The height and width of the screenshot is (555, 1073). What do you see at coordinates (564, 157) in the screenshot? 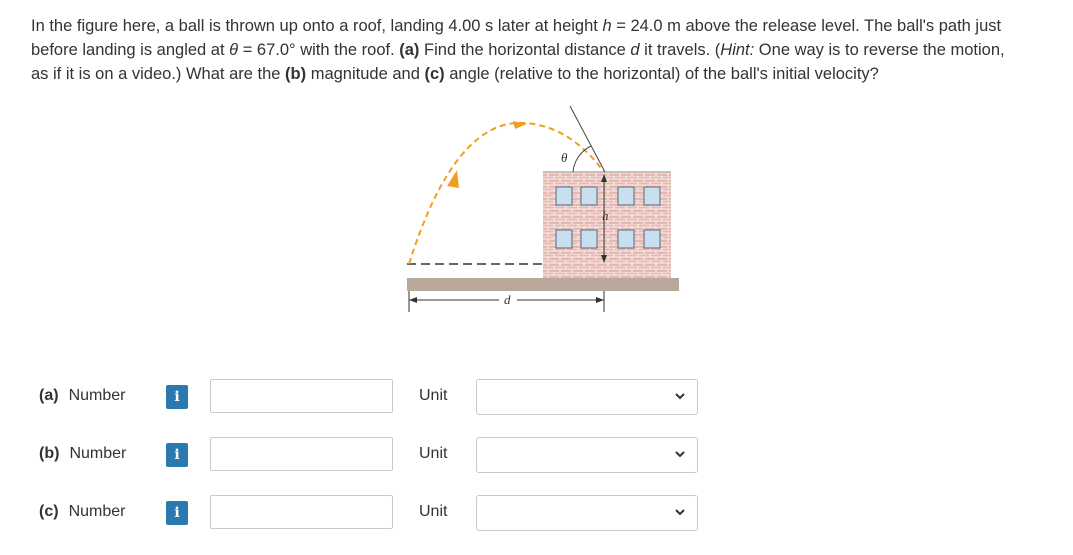
I see `theta-label: θ` at bounding box center [564, 157].